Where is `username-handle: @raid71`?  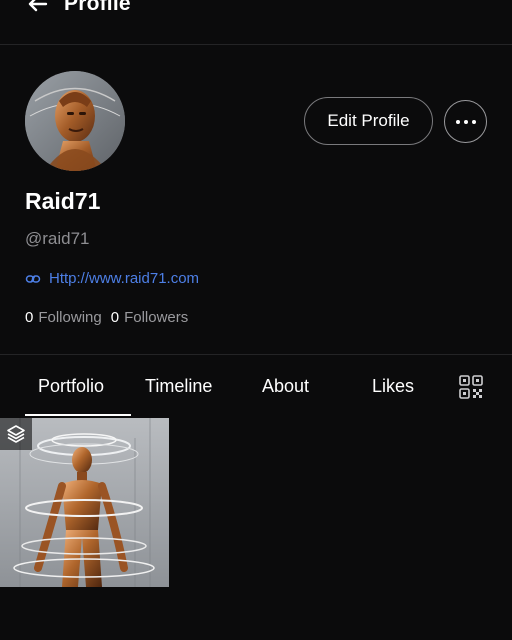 username-handle: @raid71 is located at coordinates (57, 238).